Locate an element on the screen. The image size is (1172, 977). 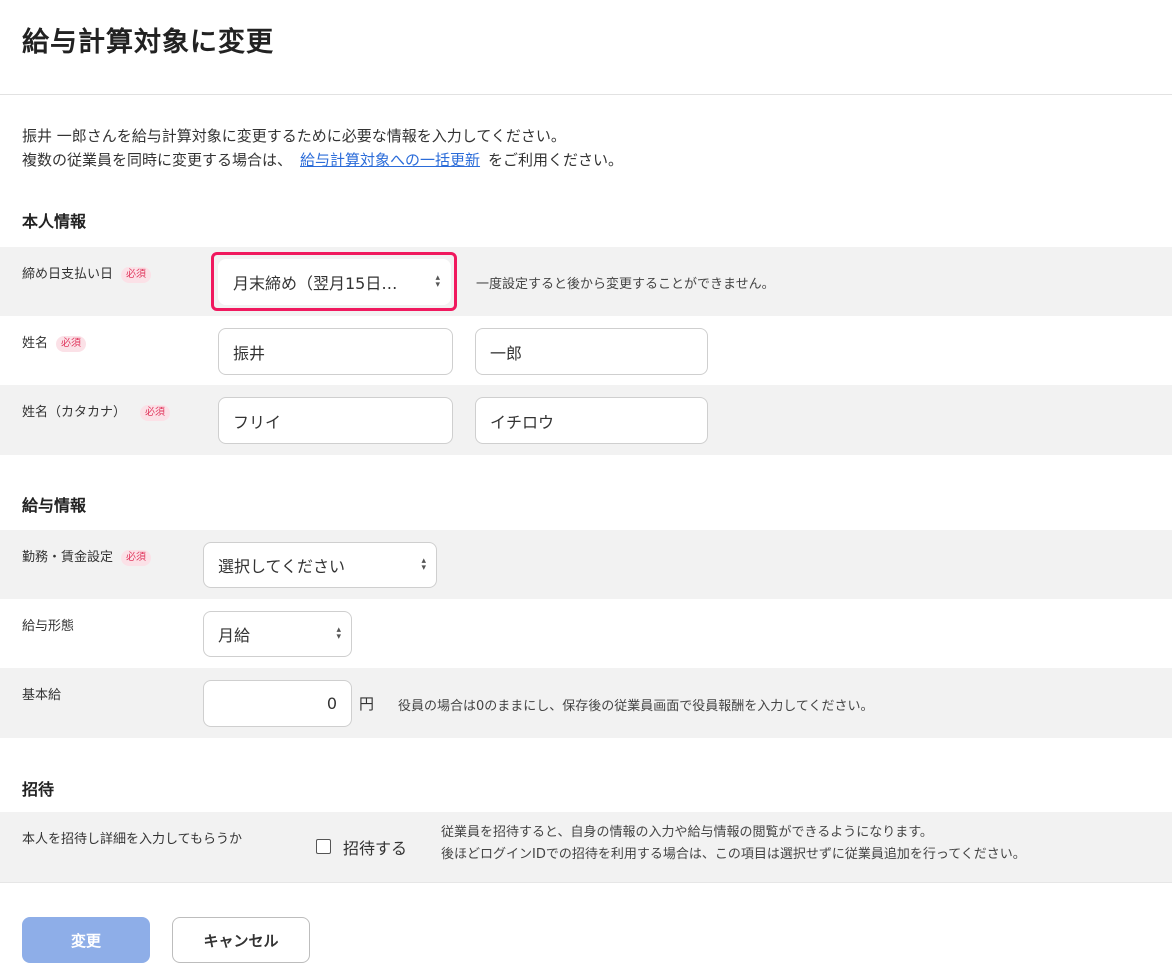
page-title: 給与計算対象に変更 is located at coordinates (148, 42).